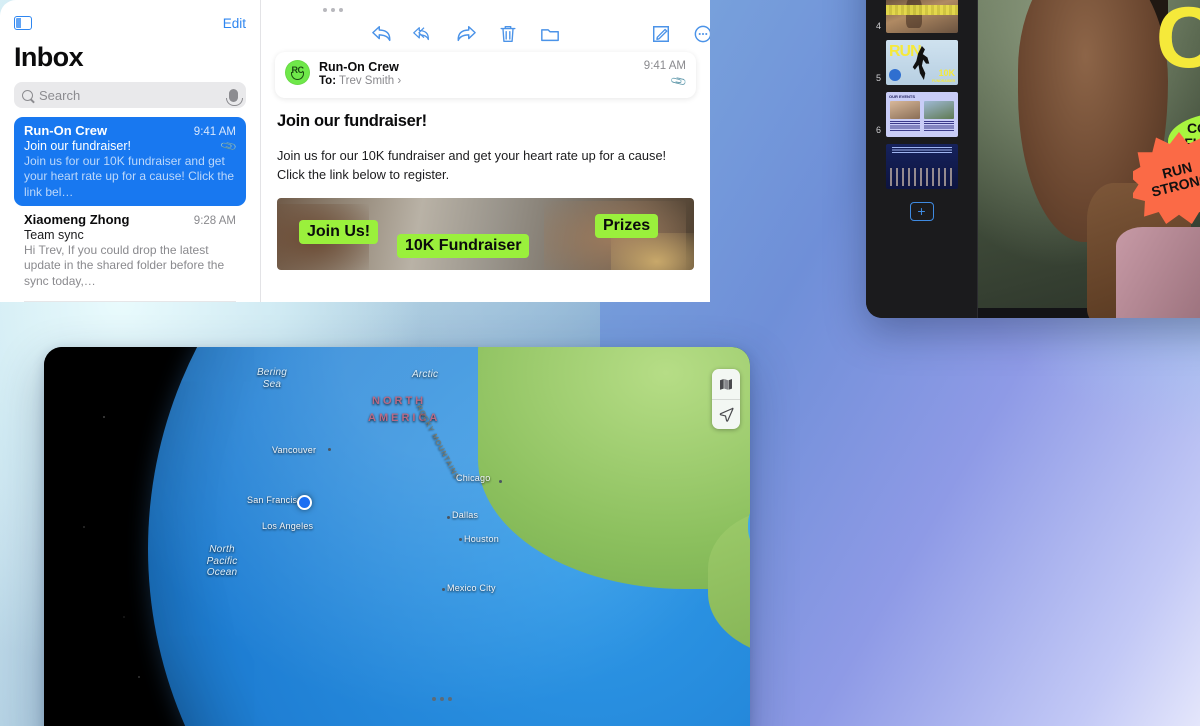 Image resolution: width=1200 pixels, height=726 pixels. I want to click on message-recipient: To: Trev Smith ›, so click(477, 81).